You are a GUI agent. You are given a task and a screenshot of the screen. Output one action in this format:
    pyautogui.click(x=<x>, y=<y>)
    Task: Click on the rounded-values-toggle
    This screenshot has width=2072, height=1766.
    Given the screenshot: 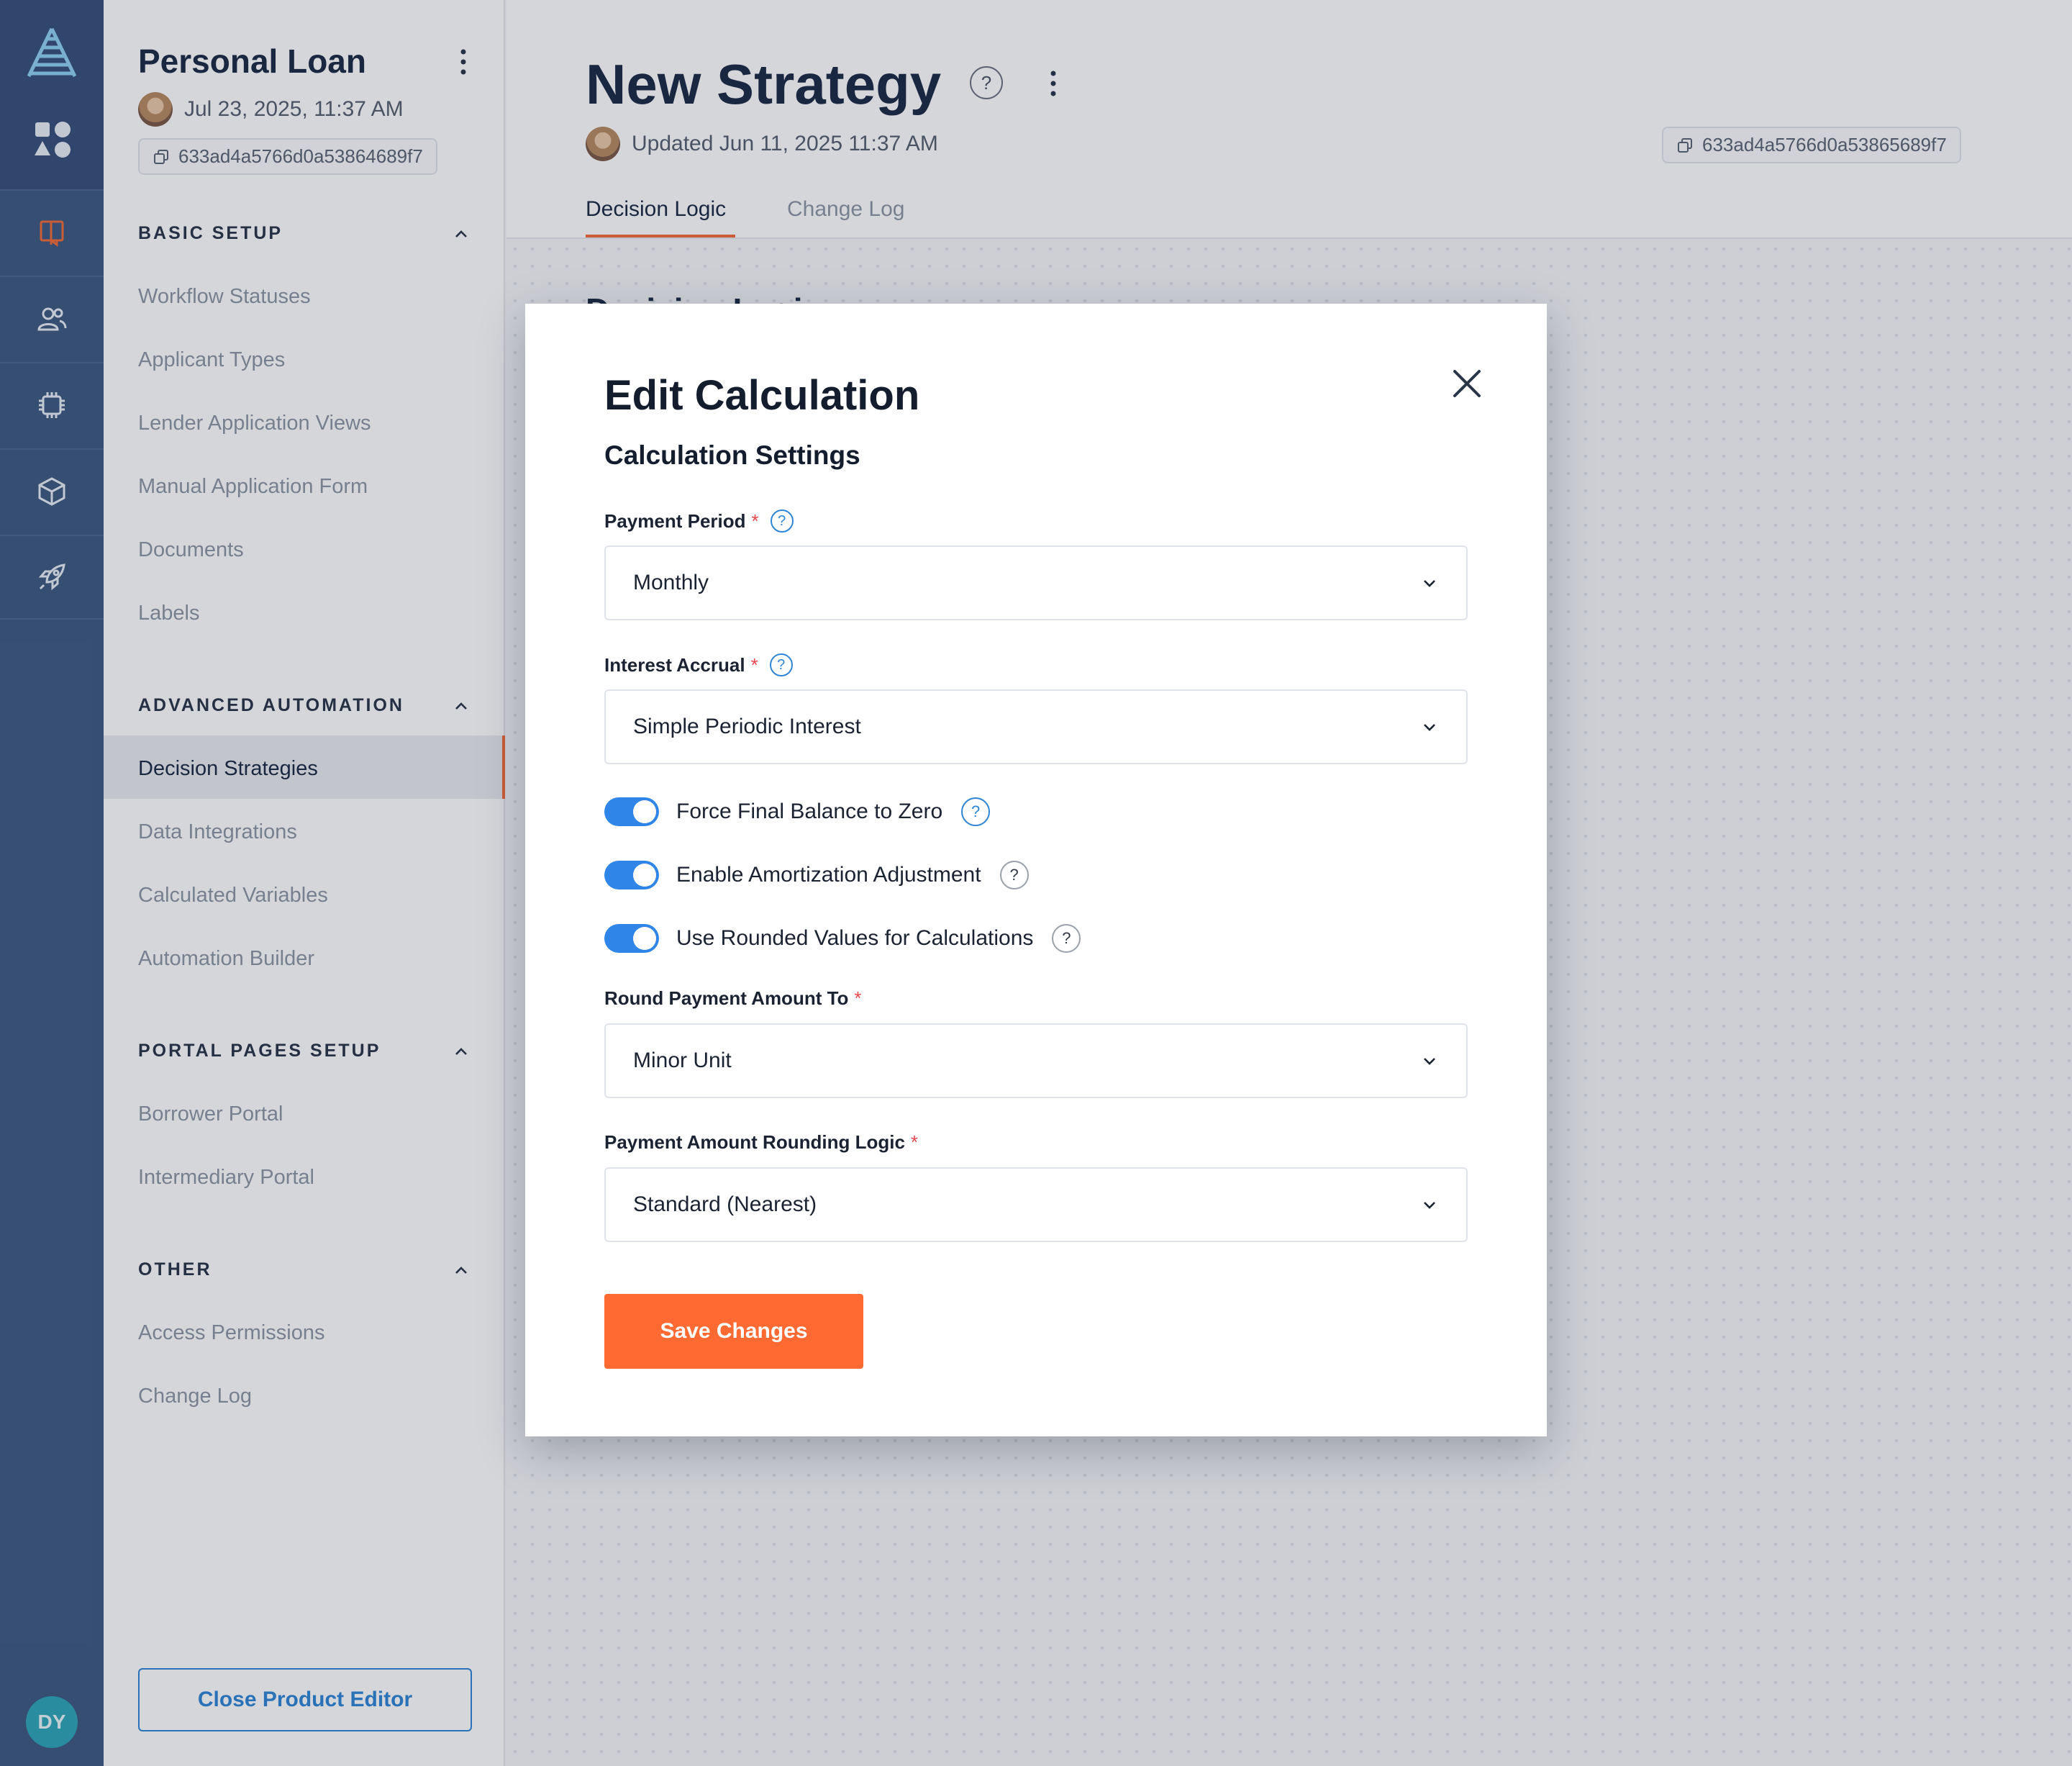 What is the action you would take?
    pyautogui.click(x=631, y=939)
    